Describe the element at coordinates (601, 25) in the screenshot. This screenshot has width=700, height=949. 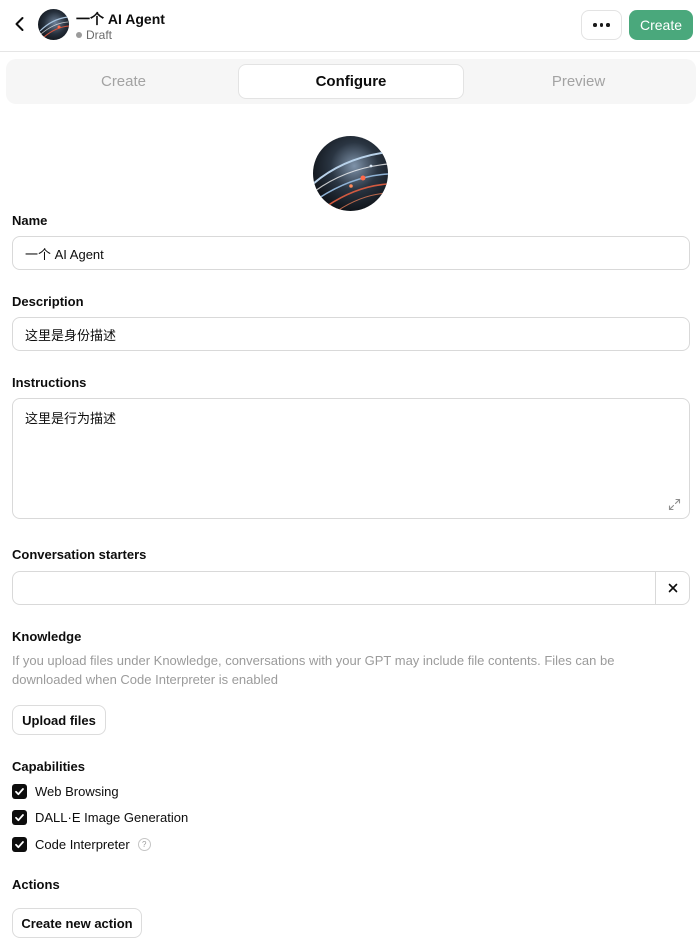
I see `more-options-button` at that location.